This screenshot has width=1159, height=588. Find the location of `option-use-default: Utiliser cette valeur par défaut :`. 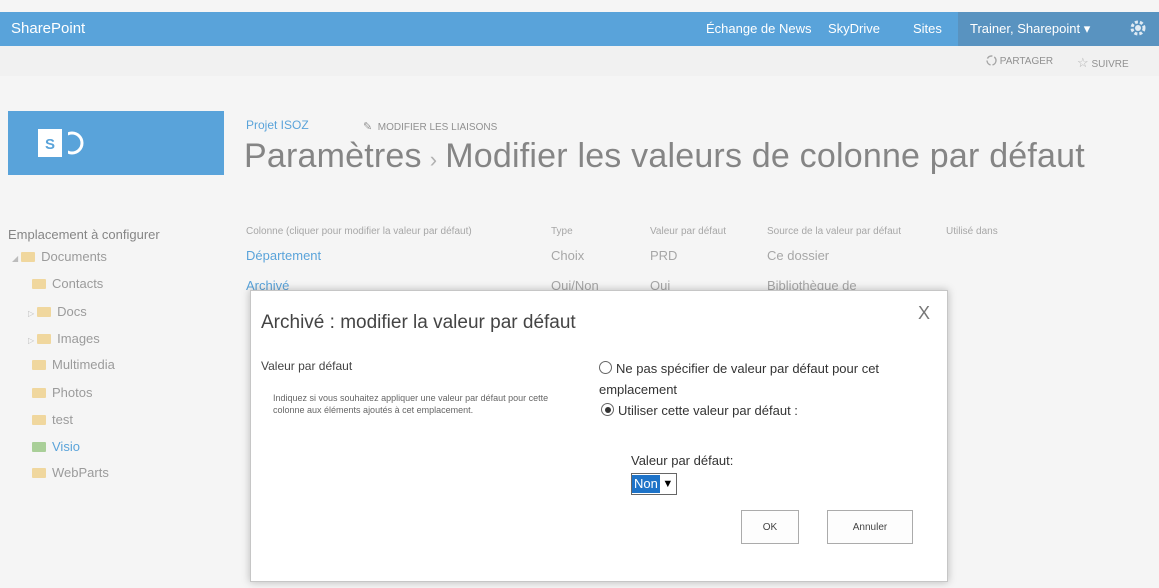

option-use-default: Utiliser cette valeur par défaut : is located at coordinates (699, 410).